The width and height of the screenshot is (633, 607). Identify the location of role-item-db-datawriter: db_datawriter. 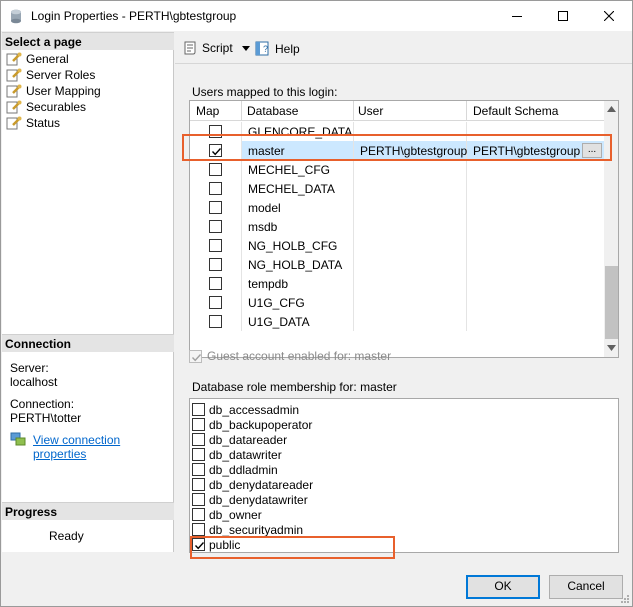
(237, 454).